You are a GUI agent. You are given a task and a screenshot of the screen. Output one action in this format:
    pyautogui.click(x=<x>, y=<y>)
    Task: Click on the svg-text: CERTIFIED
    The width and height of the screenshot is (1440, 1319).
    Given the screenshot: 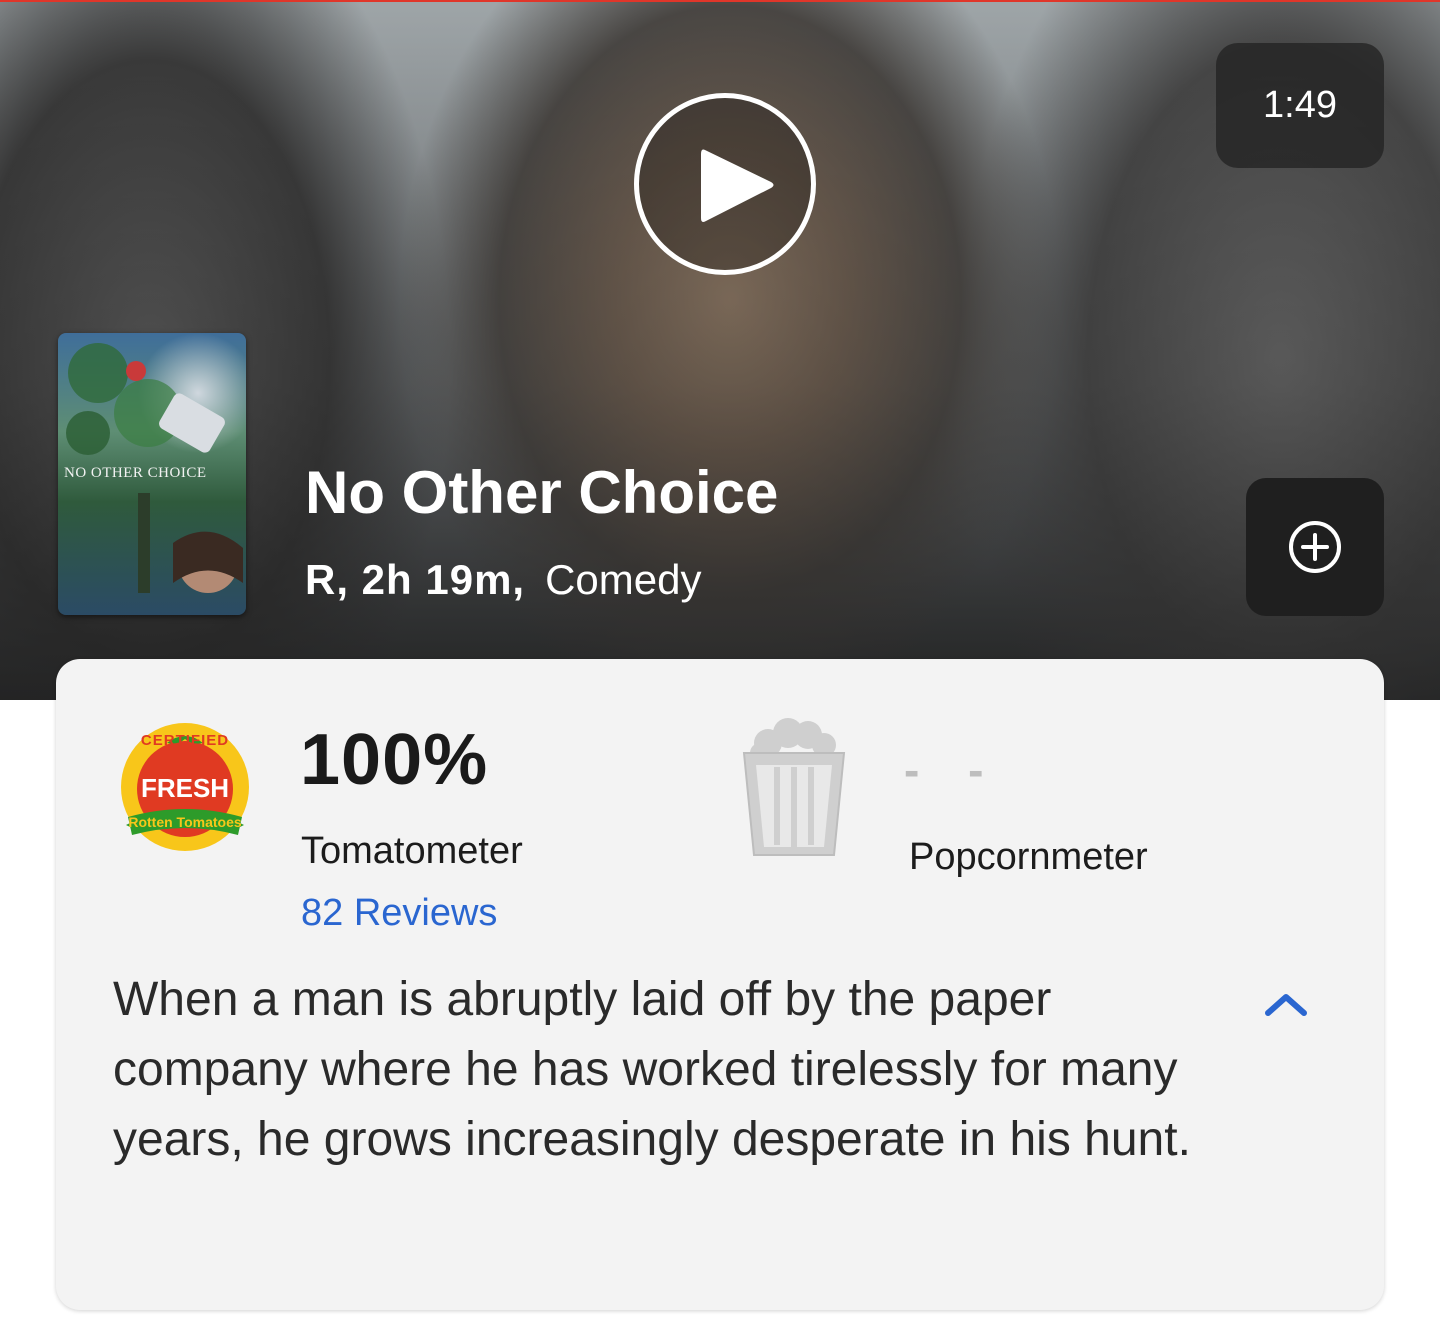 What is the action you would take?
    pyautogui.click(x=185, y=740)
    